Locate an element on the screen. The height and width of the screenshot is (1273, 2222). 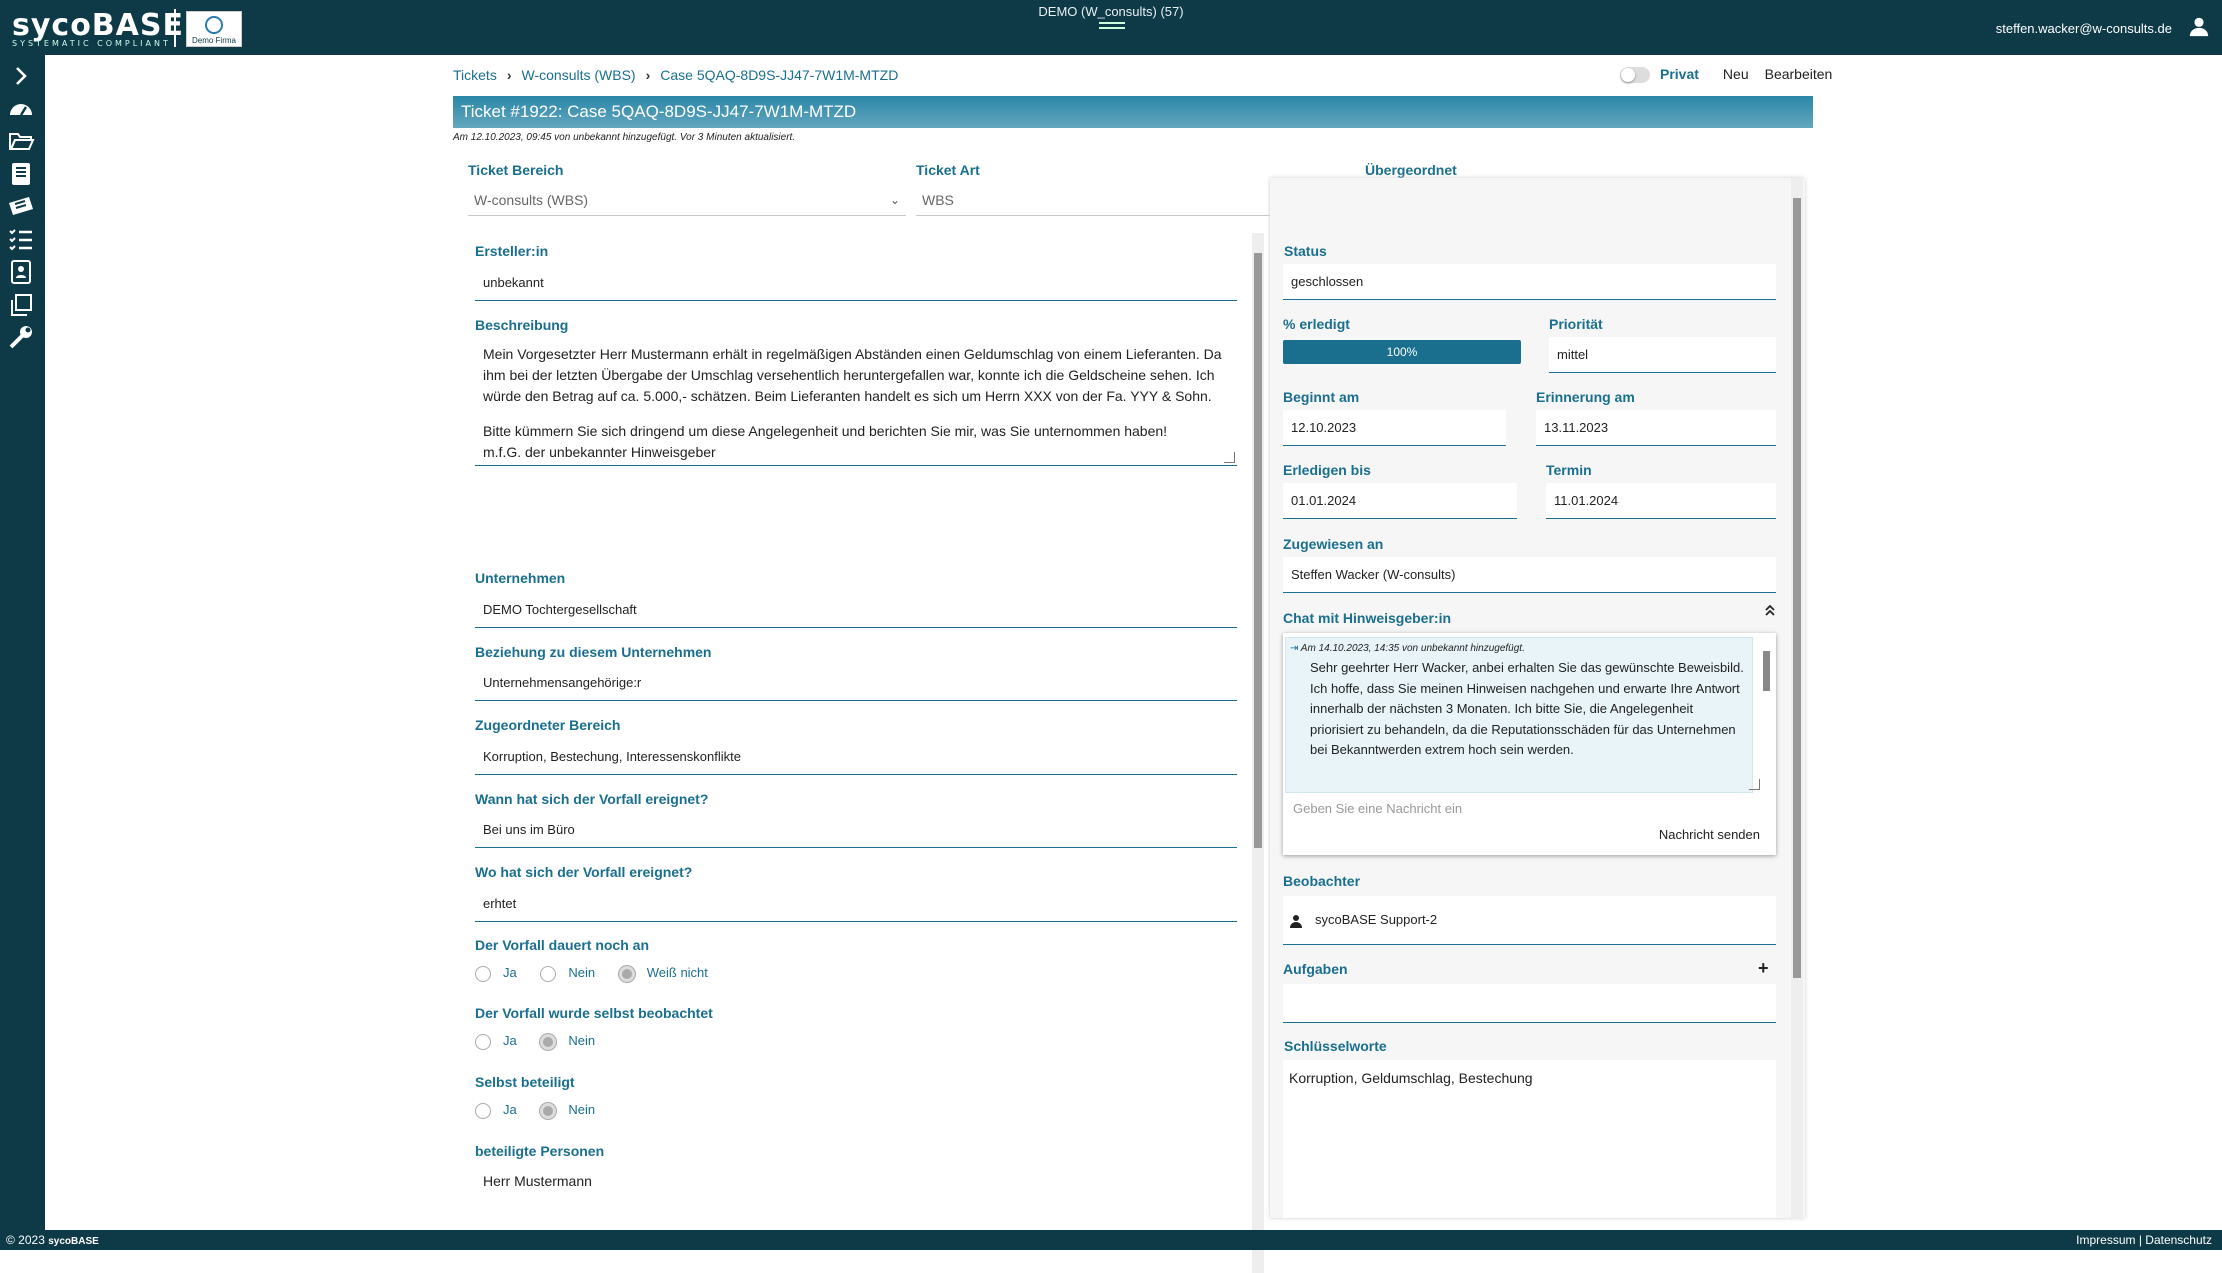
parent-label: Übergeordnet is located at coordinates (1411, 170).